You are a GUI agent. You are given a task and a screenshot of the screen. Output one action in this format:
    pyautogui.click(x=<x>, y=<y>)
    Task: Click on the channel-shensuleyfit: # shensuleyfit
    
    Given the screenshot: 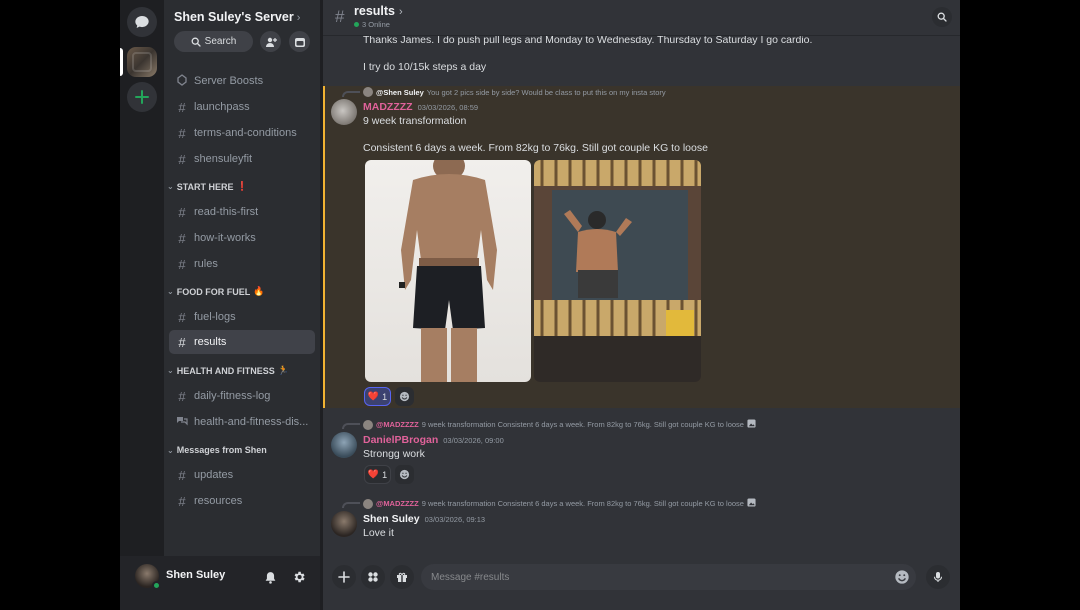 What is the action you would take?
    pyautogui.click(x=242, y=159)
    